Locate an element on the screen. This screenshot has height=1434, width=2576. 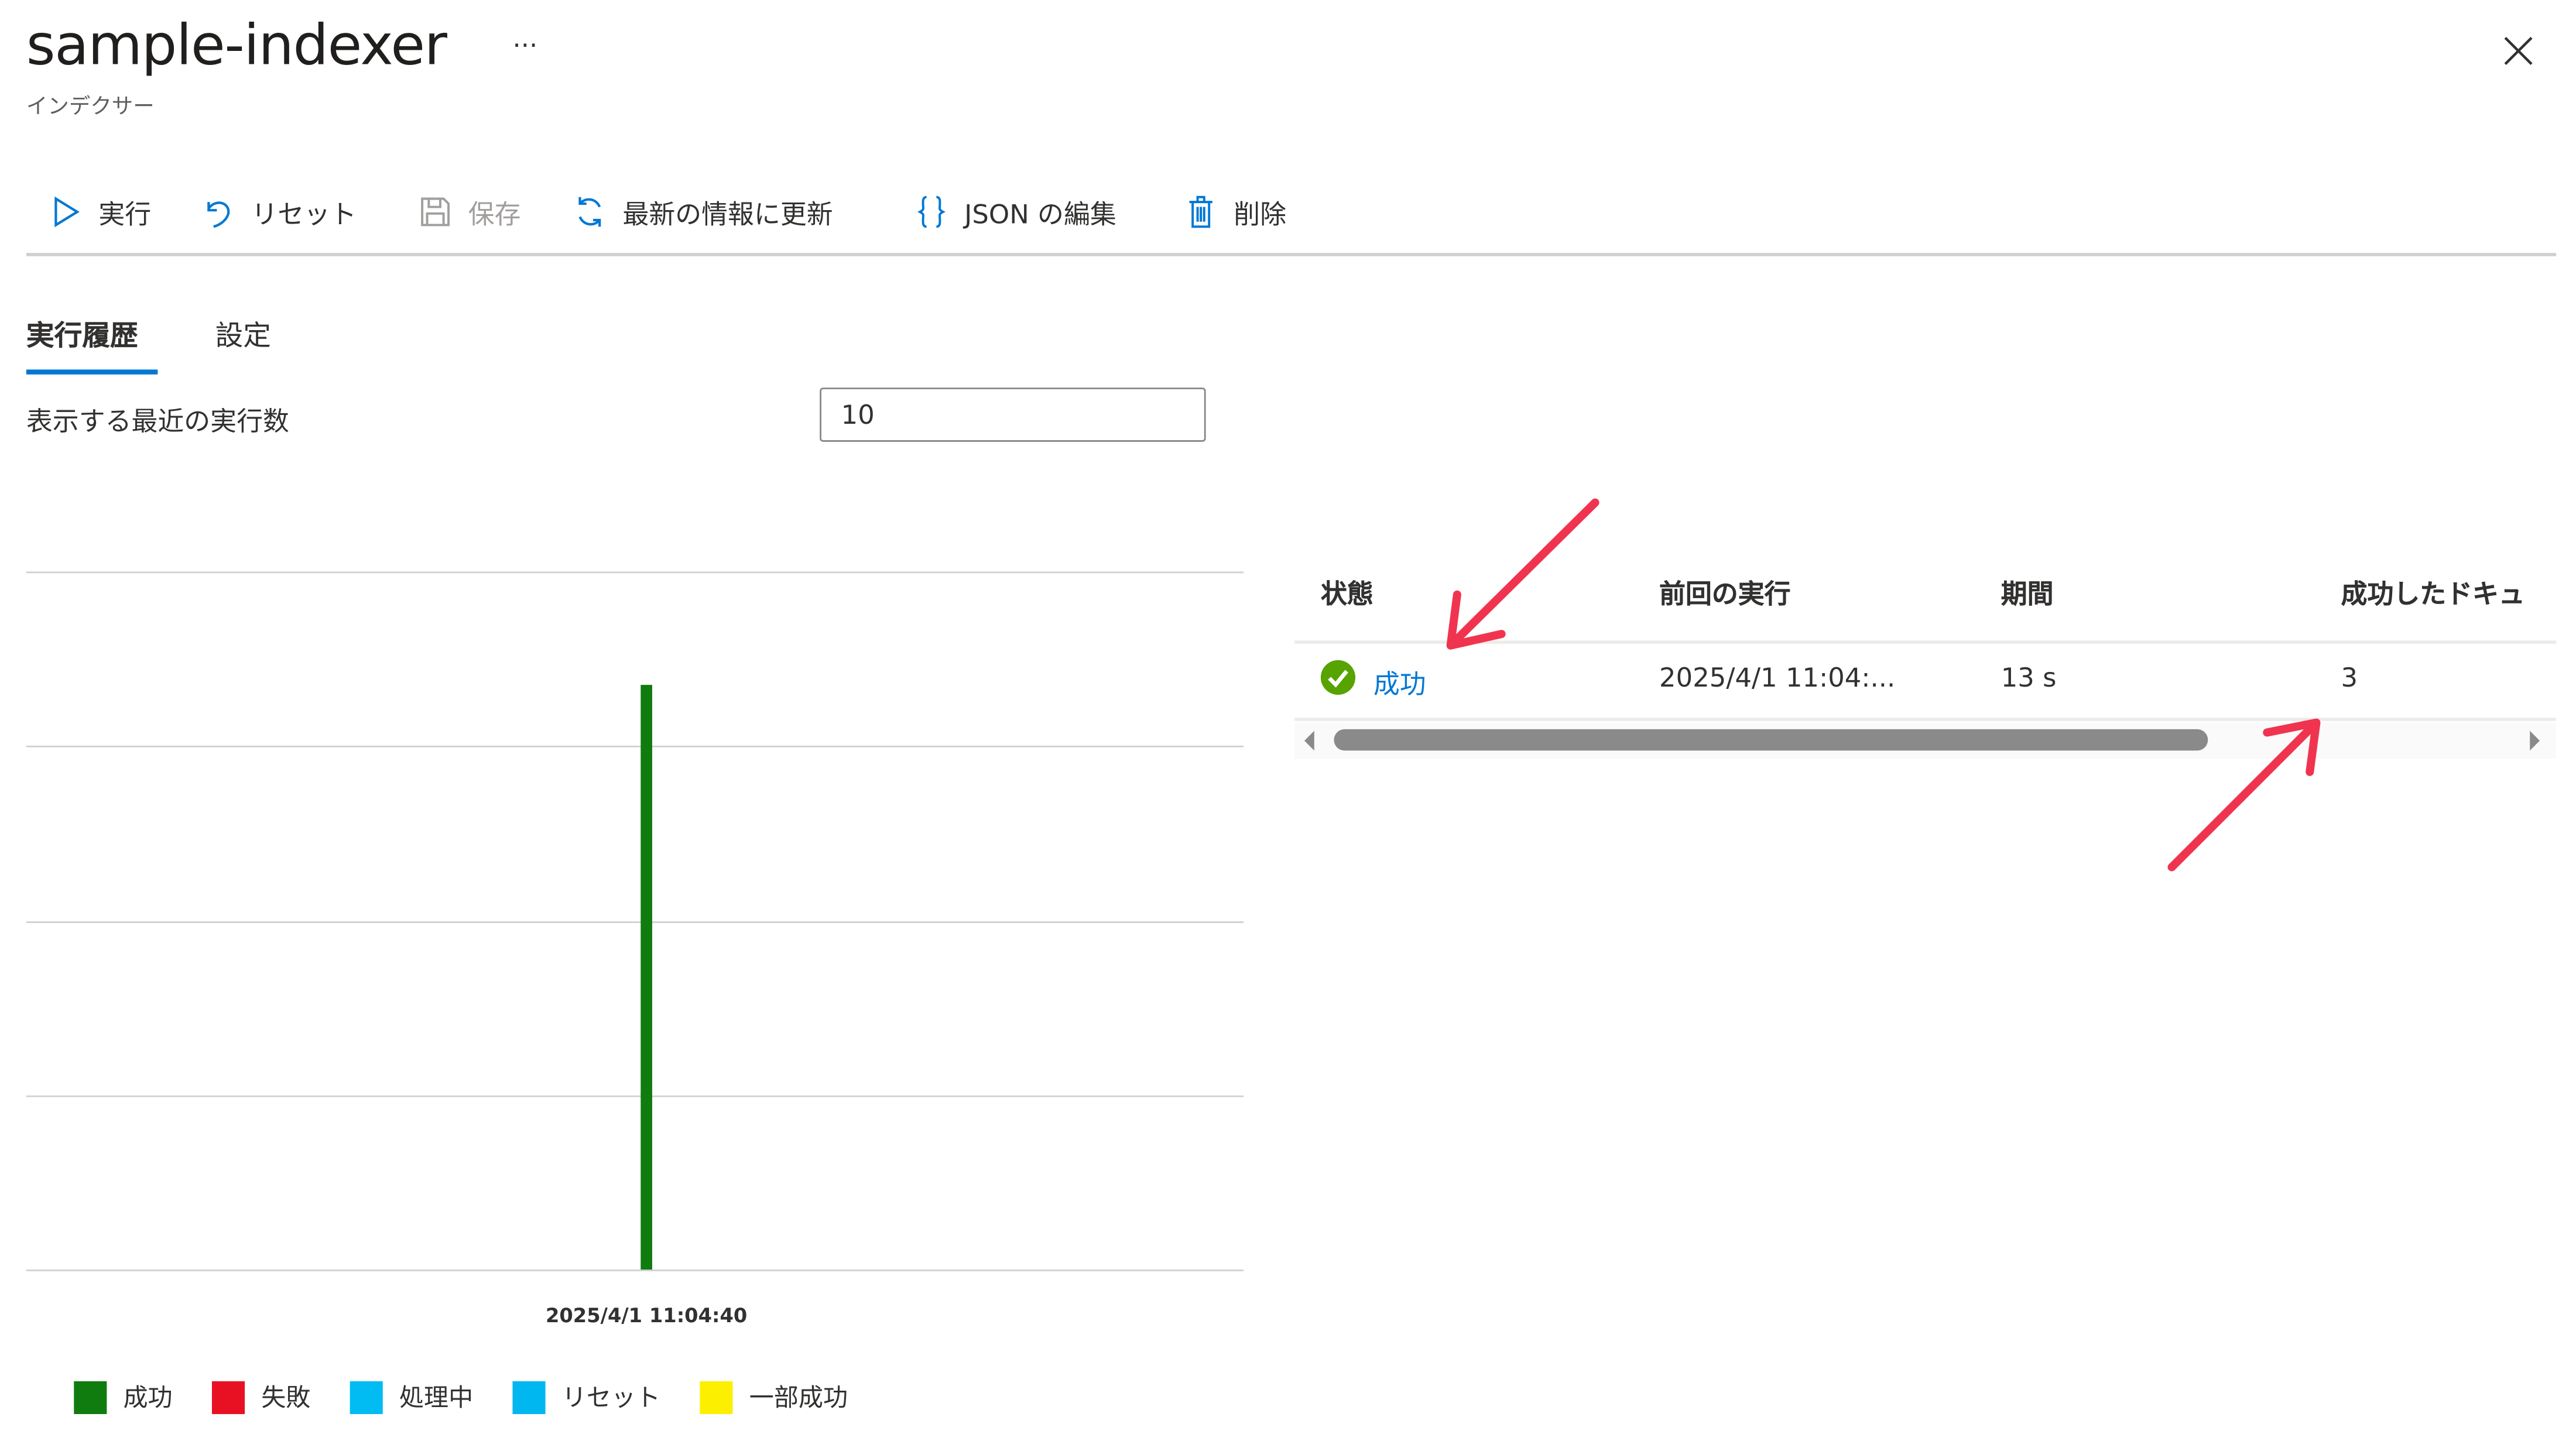
succeeded-docs-cell: 3 is located at coordinates (2349, 678).